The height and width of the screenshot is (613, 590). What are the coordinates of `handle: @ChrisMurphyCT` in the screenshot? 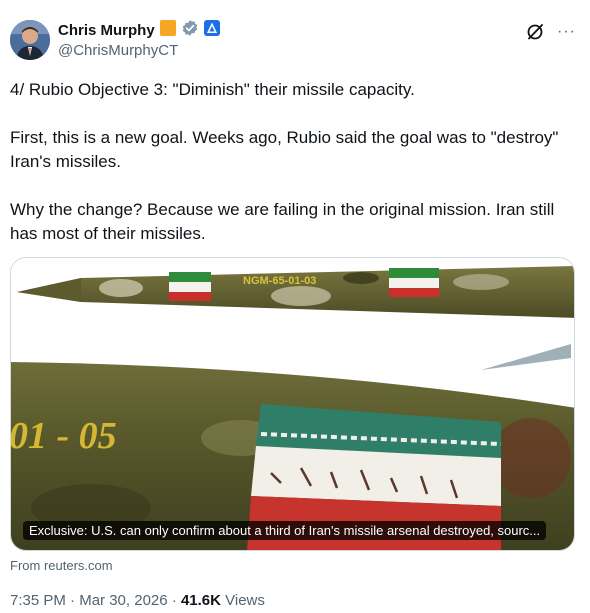 It's located at (139, 50).